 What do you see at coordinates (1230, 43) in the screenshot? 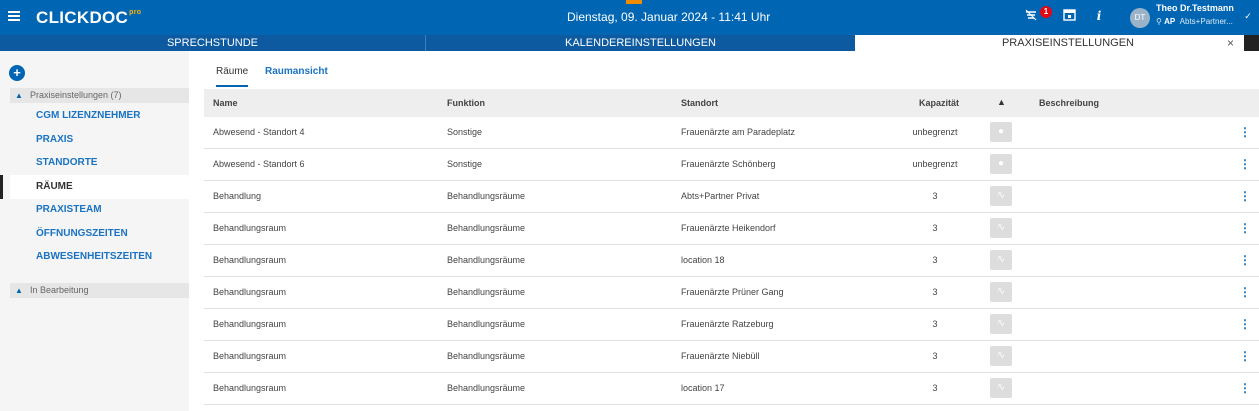
I see `close-tab-icon: ×` at bounding box center [1230, 43].